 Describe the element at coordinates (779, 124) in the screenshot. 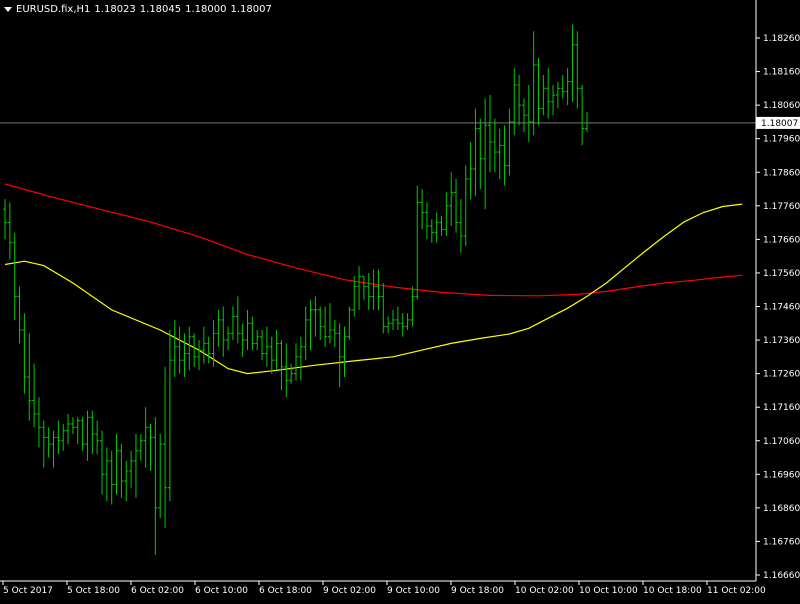

I see `current-price-label: 1.18007` at that location.